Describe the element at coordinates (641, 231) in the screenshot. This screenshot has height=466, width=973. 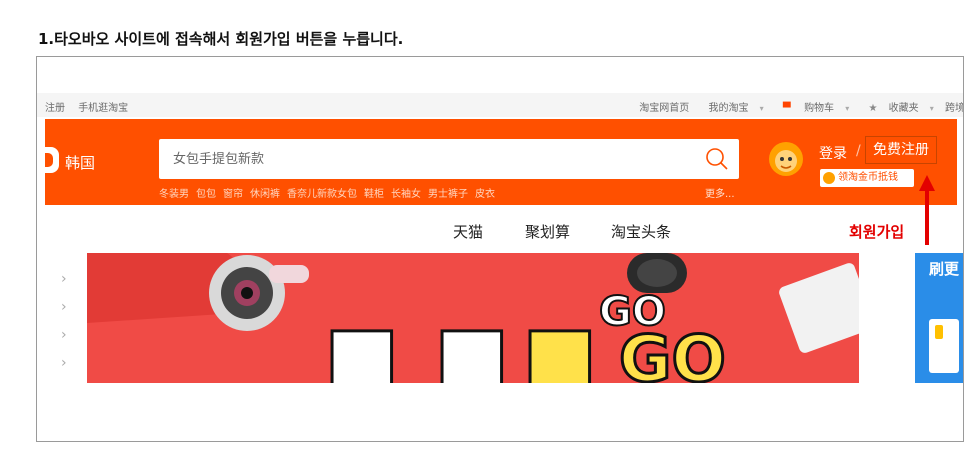
I see `nav-item-headlines: 淘宝头条` at that location.